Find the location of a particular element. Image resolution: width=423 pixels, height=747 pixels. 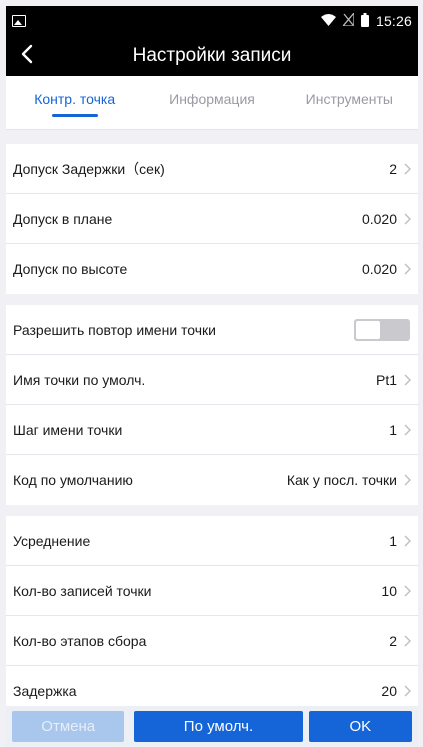

setting-label: Кол-во записей точки is located at coordinates (82, 590).